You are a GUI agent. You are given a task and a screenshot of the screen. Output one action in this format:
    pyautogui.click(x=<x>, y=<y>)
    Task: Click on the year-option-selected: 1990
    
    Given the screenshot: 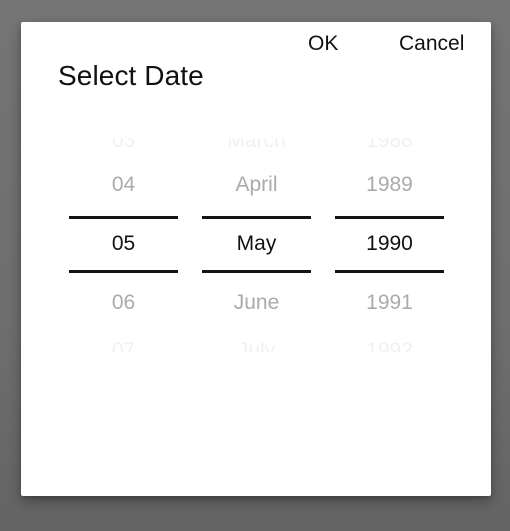 What is the action you would take?
    pyautogui.click(x=389, y=244)
    